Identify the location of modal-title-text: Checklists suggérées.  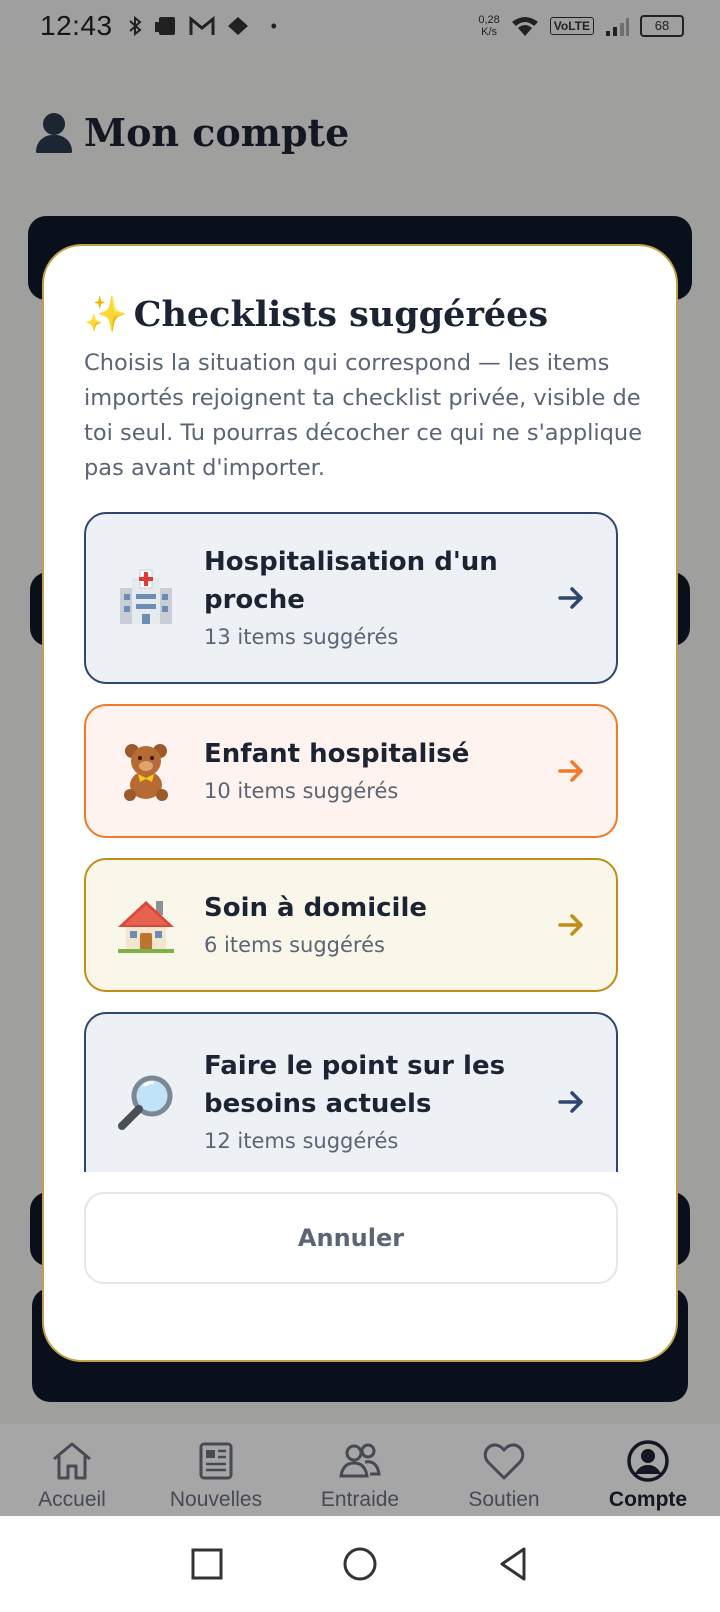
(341, 314).